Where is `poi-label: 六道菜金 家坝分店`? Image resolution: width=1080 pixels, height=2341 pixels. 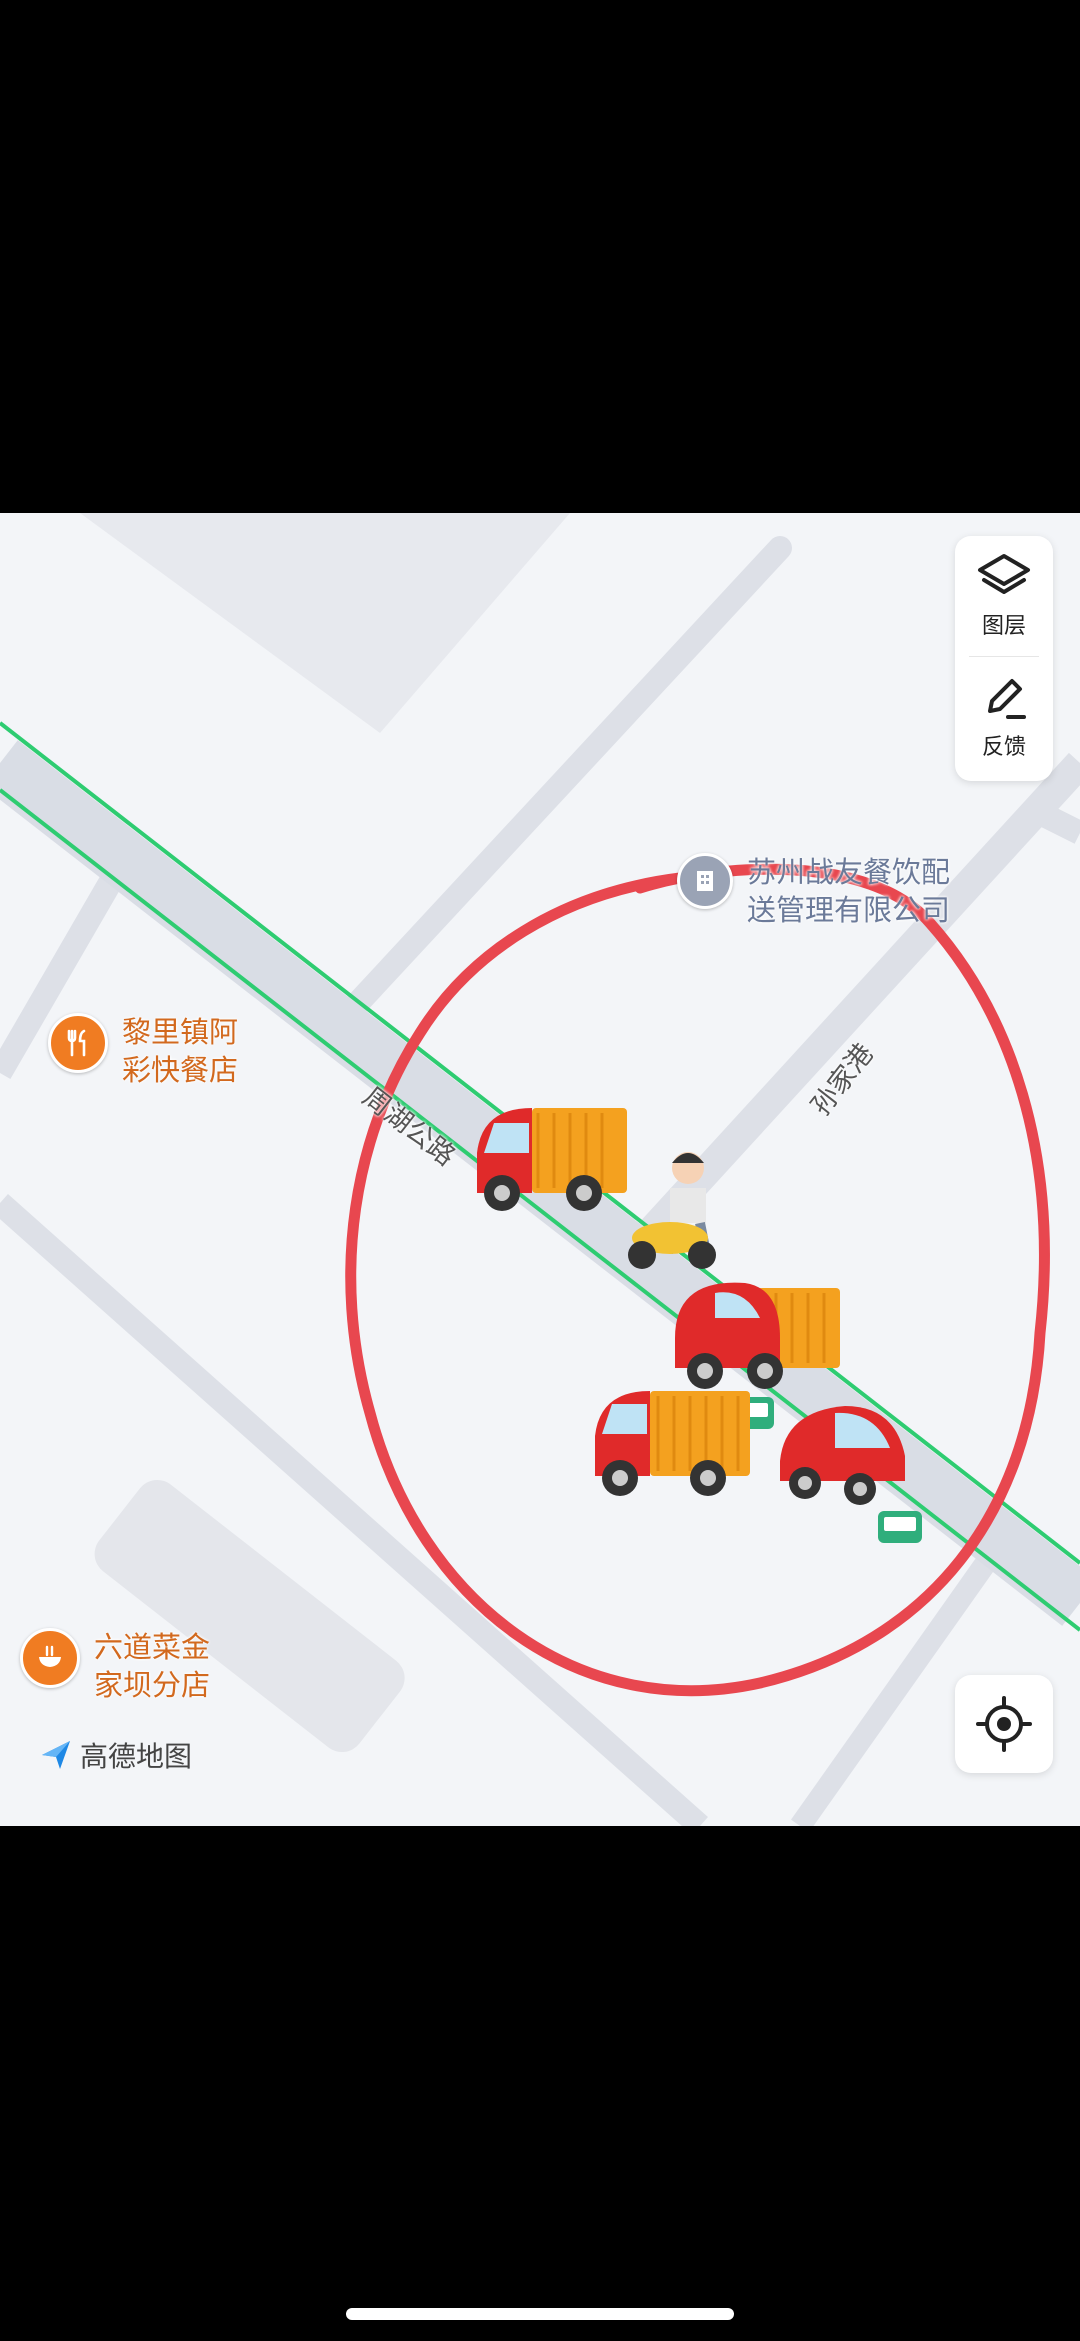 poi-label: 六道菜金 家坝分店 is located at coordinates (152, 1666).